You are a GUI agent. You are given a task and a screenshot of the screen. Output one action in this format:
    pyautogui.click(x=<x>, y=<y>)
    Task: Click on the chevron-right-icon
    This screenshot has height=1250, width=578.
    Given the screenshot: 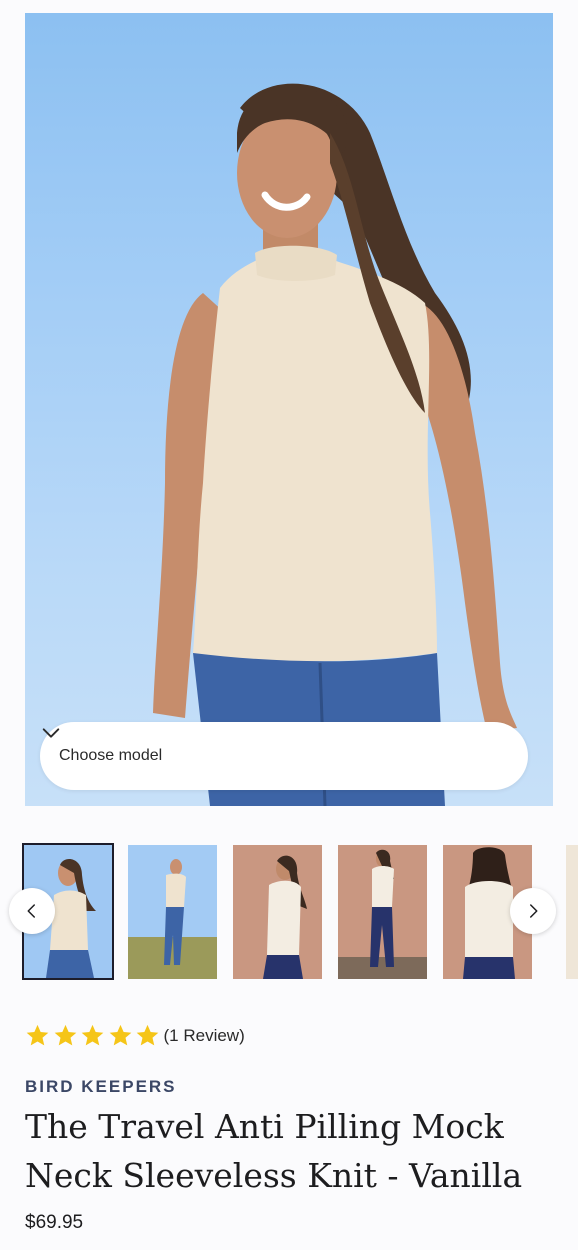 What is the action you would take?
    pyautogui.click(x=534, y=911)
    